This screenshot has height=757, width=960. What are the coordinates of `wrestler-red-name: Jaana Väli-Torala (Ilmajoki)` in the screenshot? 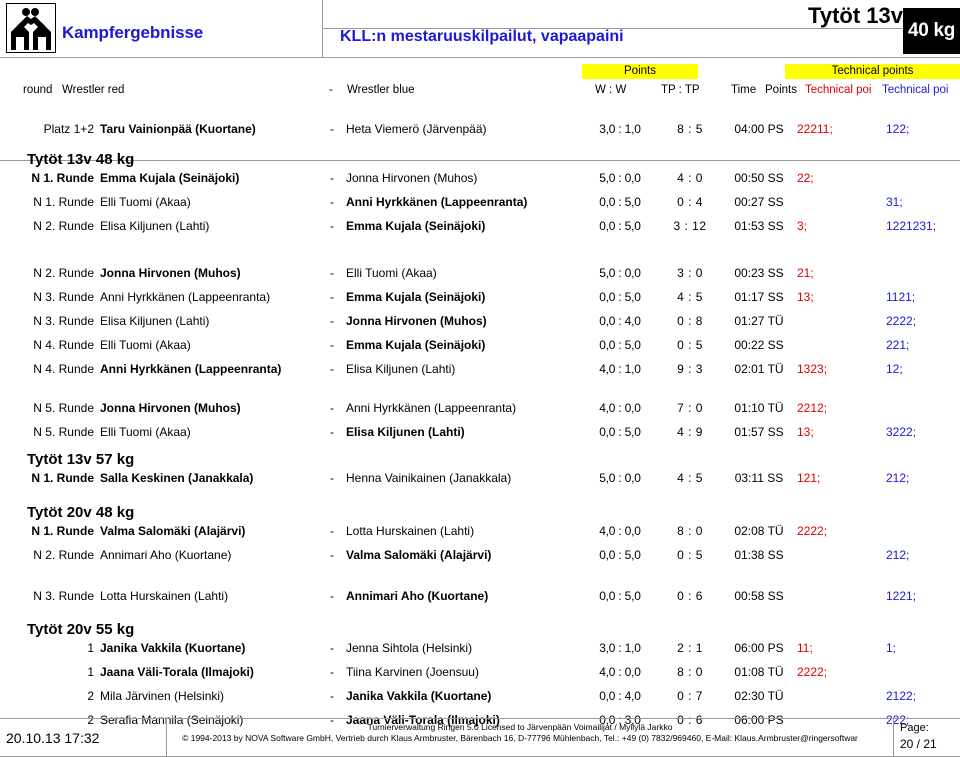 It's located at (177, 672).